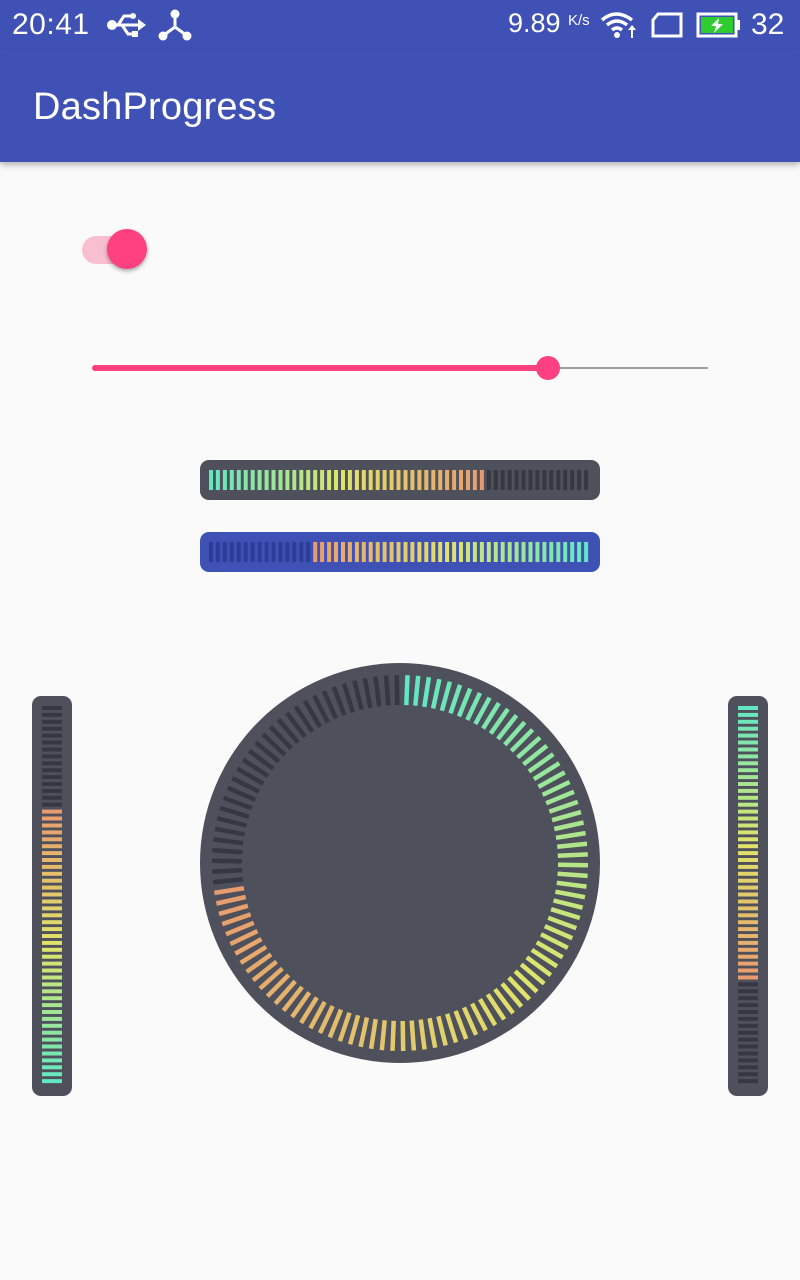 The width and height of the screenshot is (800, 1280). I want to click on toggle-switch, so click(117, 250).